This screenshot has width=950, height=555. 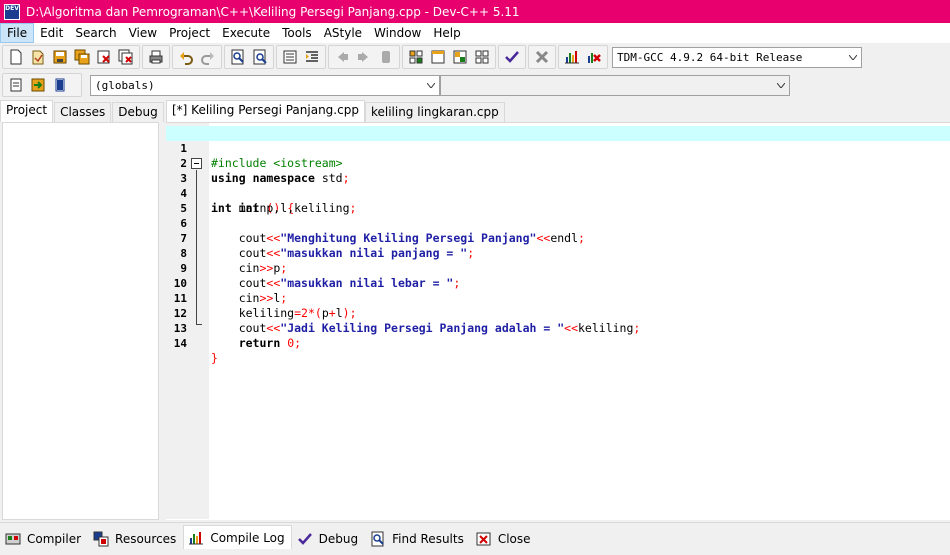 I want to click on comment-icon, so click(x=290, y=57).